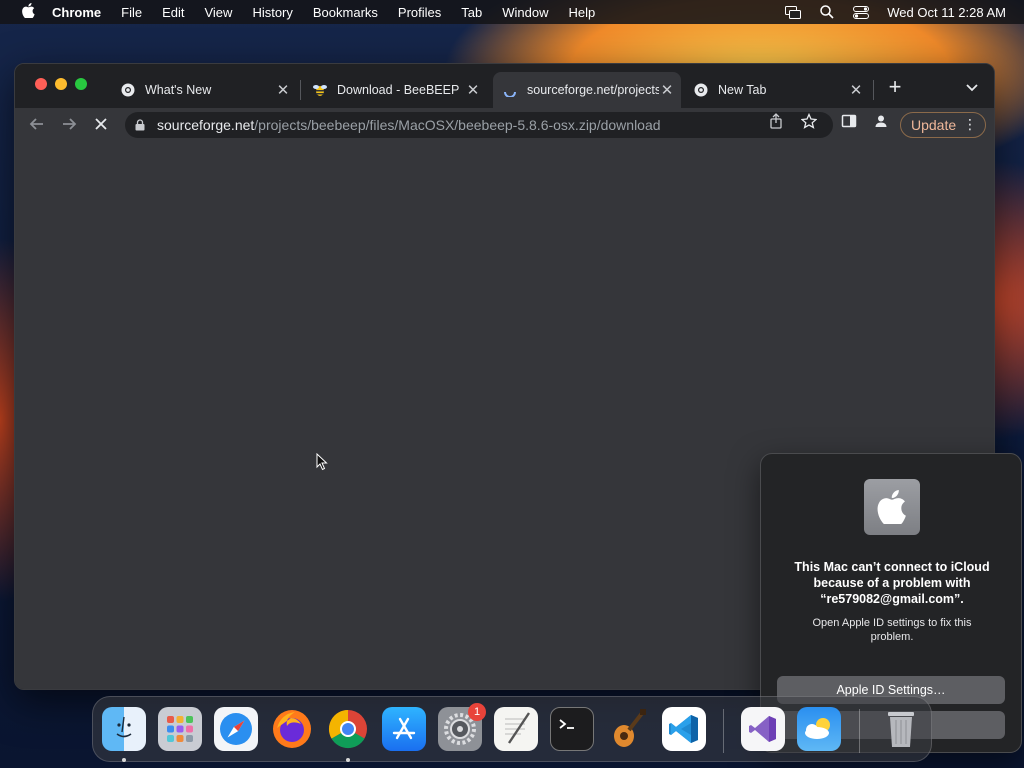  I want to click on mouse-cursor-icon, so click(322, 461).